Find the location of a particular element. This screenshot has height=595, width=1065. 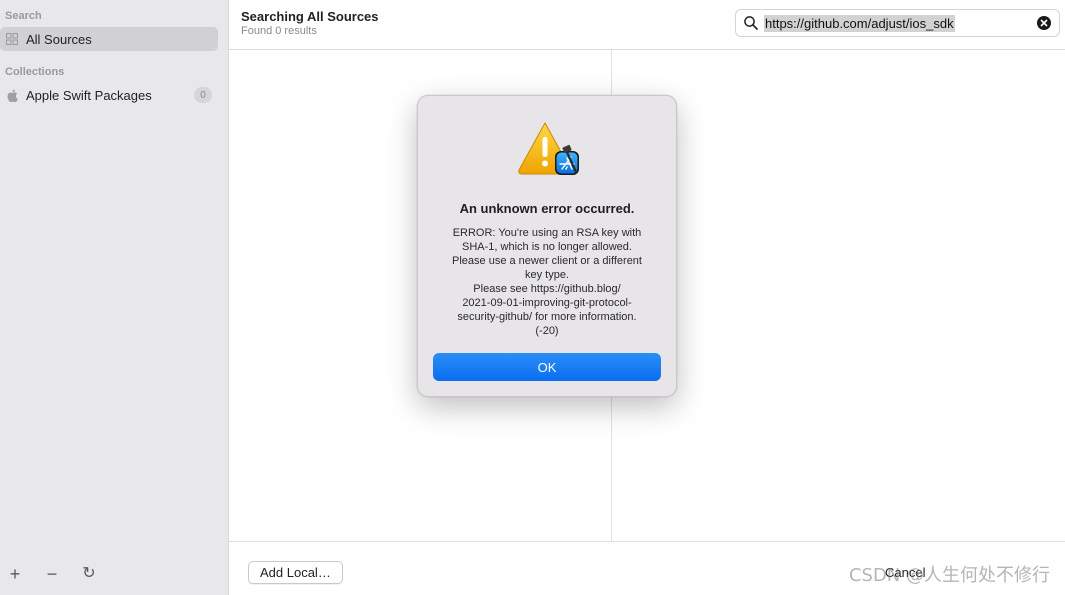

clear-search-icon is located at coordinates (1044, 23).